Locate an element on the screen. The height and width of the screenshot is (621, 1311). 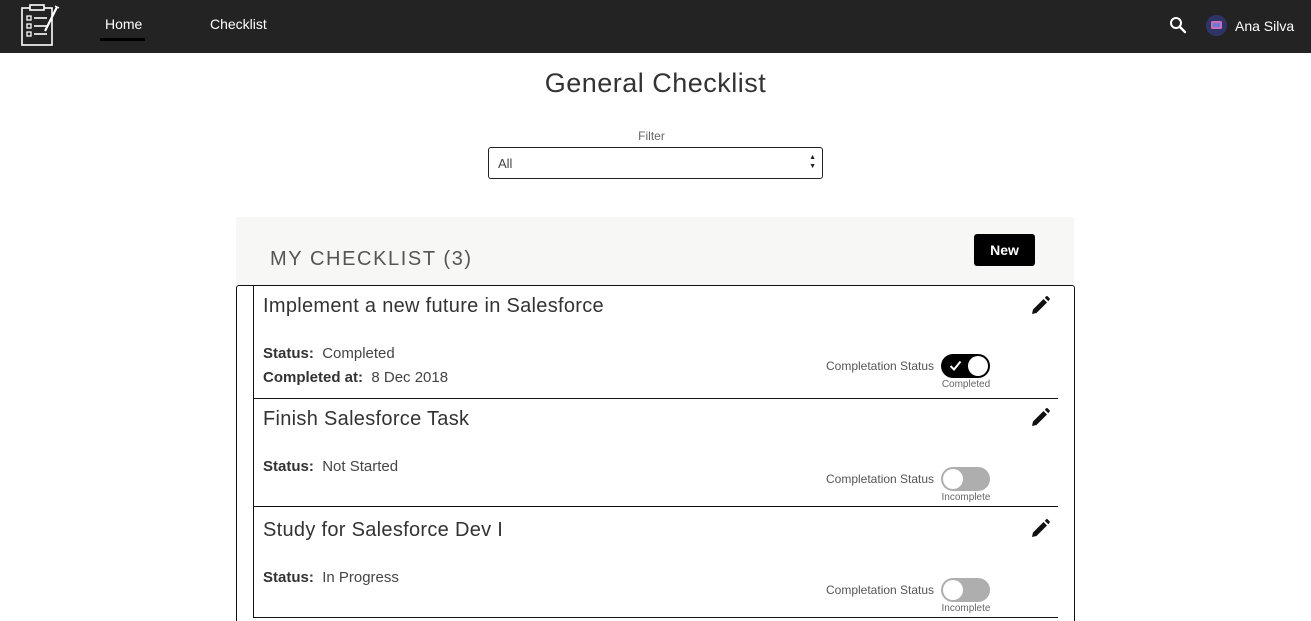
page-title: General Checklist is located at coordinates (655, 83).